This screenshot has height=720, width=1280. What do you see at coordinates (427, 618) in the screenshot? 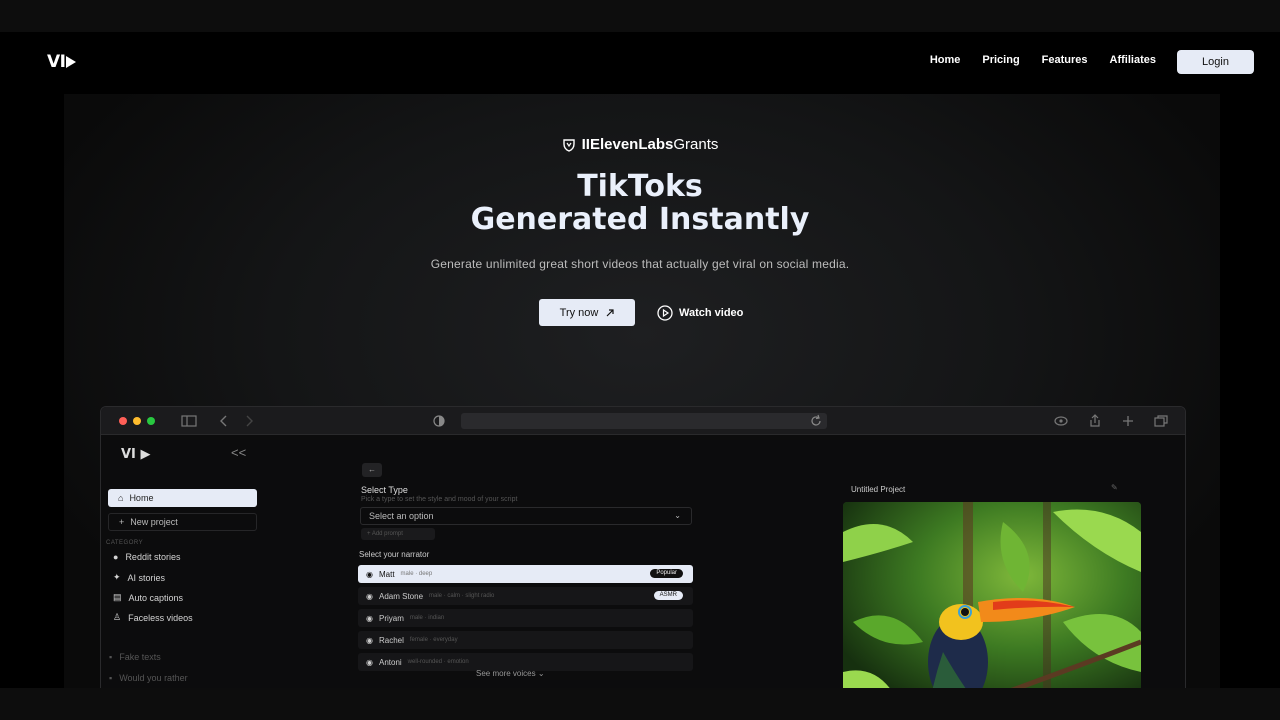
I see `voice-meta: male · indian` at bounding box center [427, 618].